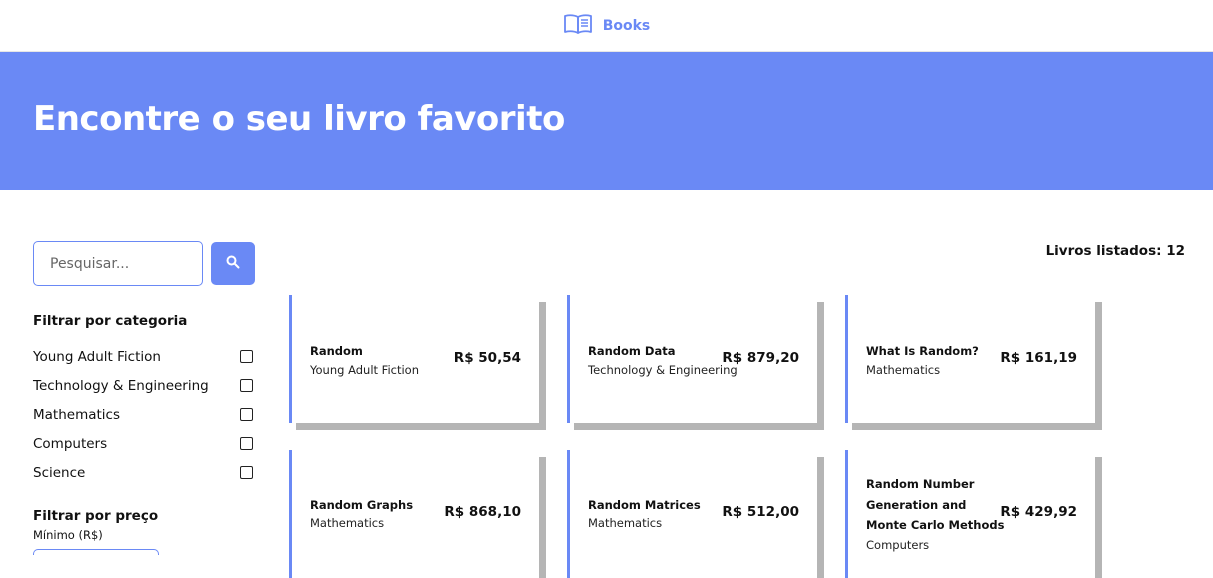  What do you see at coordinates (362, 505) in the screenshot?
I see `book-title: Random Graphs` at bounding box center [362, 505].